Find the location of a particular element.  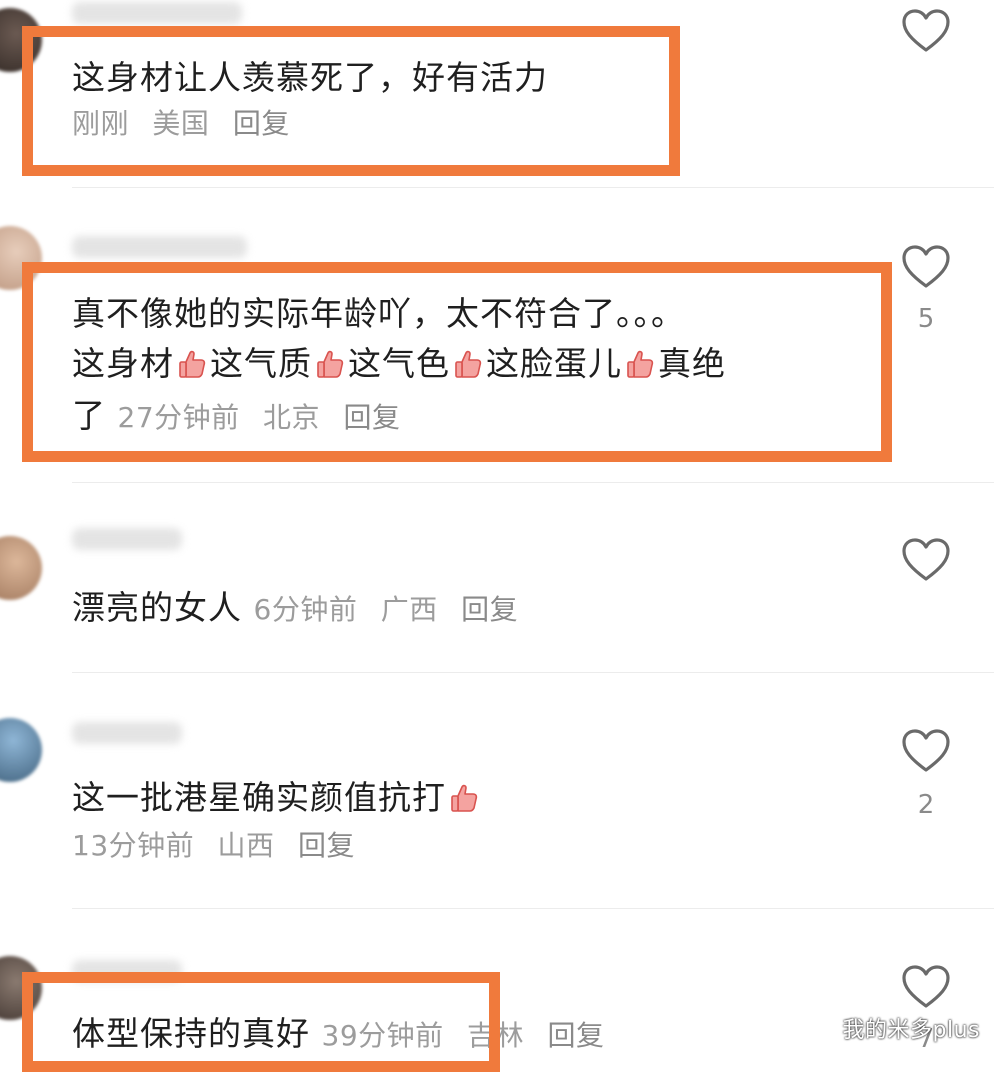

comment-location: 吉林 is located at coordinates (496, 1035).